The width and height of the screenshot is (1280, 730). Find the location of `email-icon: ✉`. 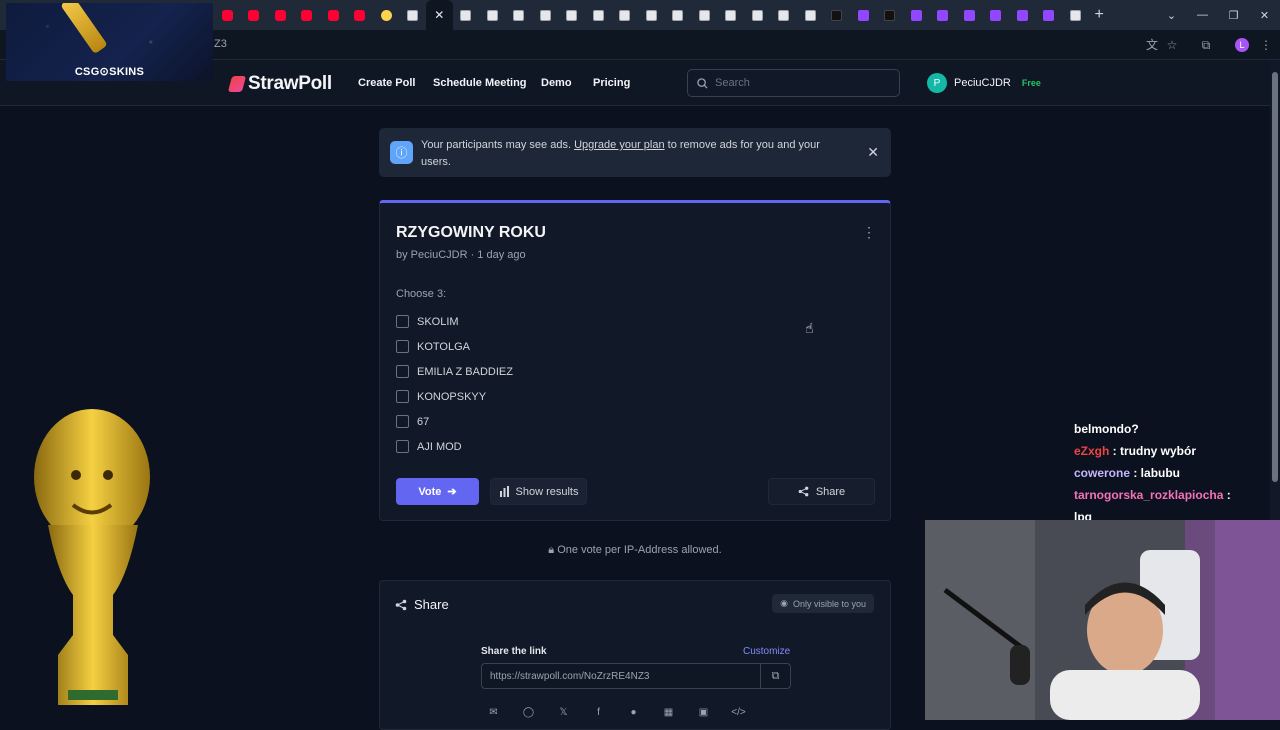

email-icon: ✉ is located at coordinates (493, 712).